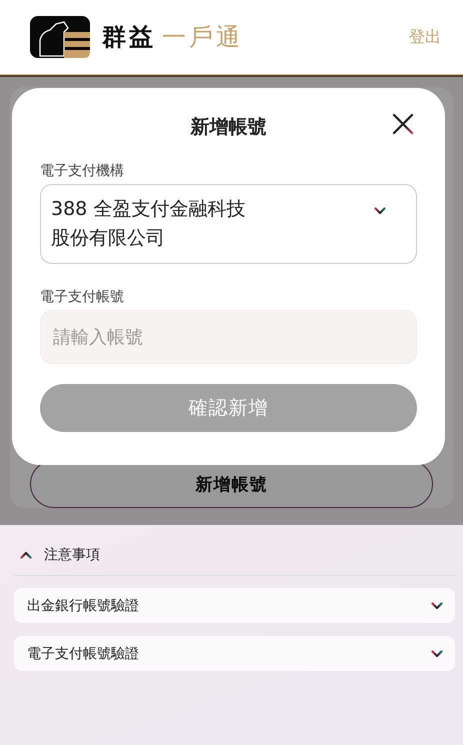  What do you see at coordinates (82, 297) in the screenshot?
I see `field-label: 電子支付帳號` at bounding box center [82, 297].